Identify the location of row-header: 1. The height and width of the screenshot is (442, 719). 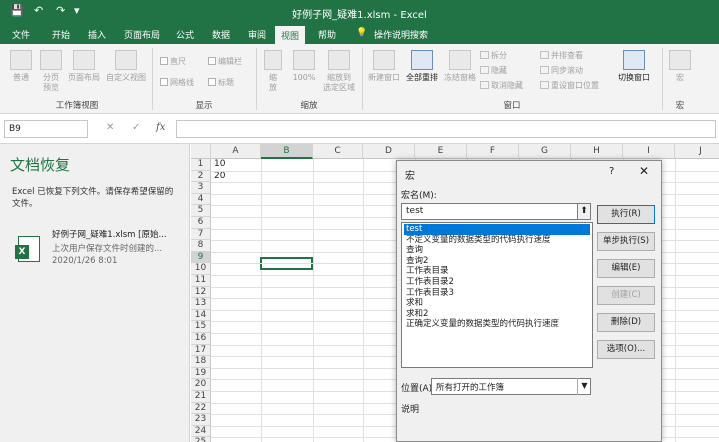
(201, 165).